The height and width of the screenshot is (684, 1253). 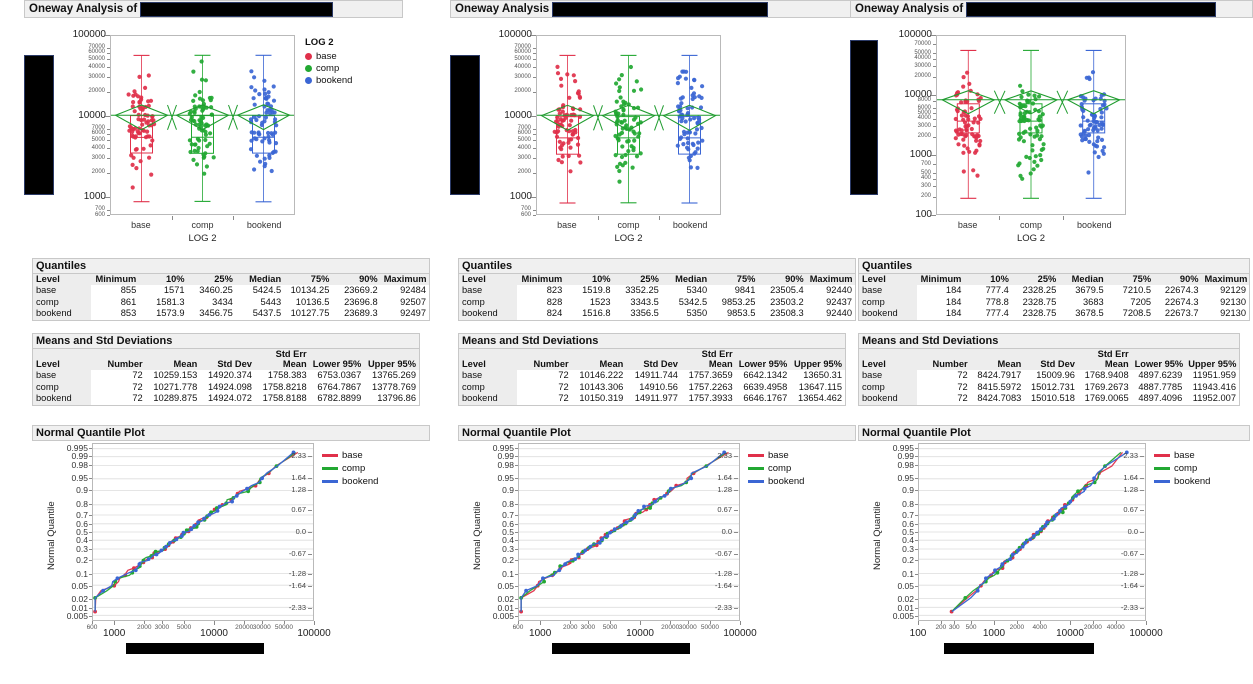 I want to click on table-cell: 3352.25, so click(x=637, y=291).